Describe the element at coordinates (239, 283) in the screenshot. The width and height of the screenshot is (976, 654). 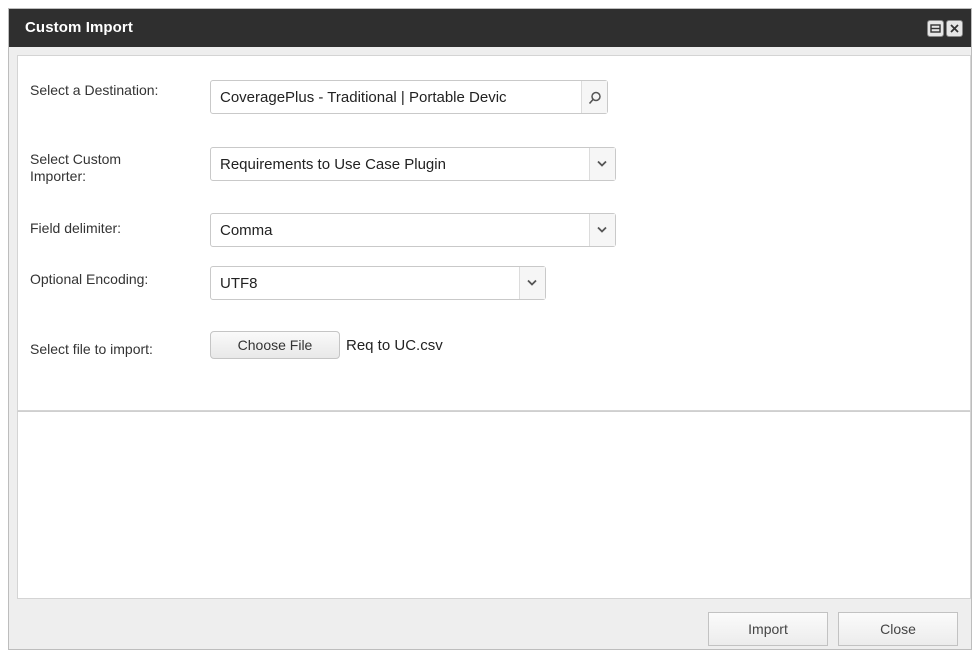
I see `encoding-value: UTF8` at that location.